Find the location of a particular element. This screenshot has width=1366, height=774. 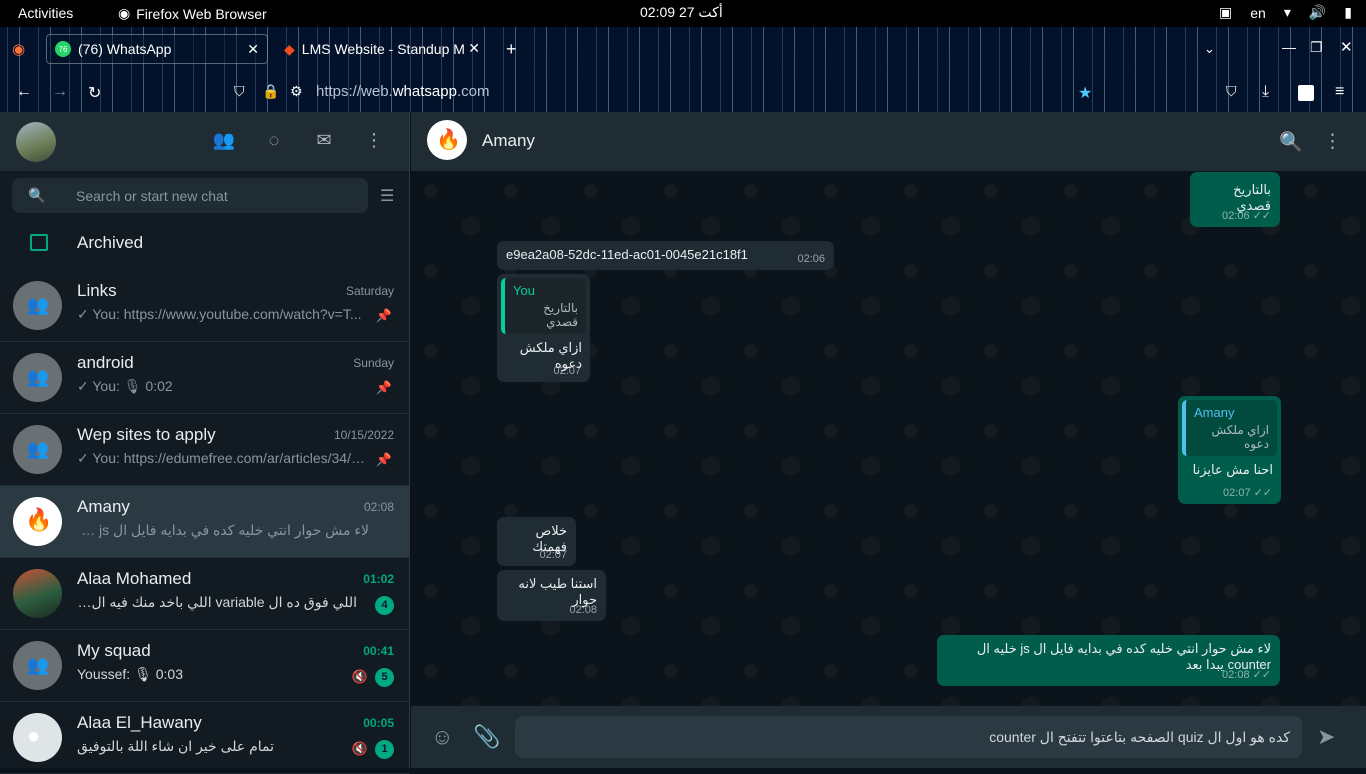

my-avatar is located at coordinates (36, 142).